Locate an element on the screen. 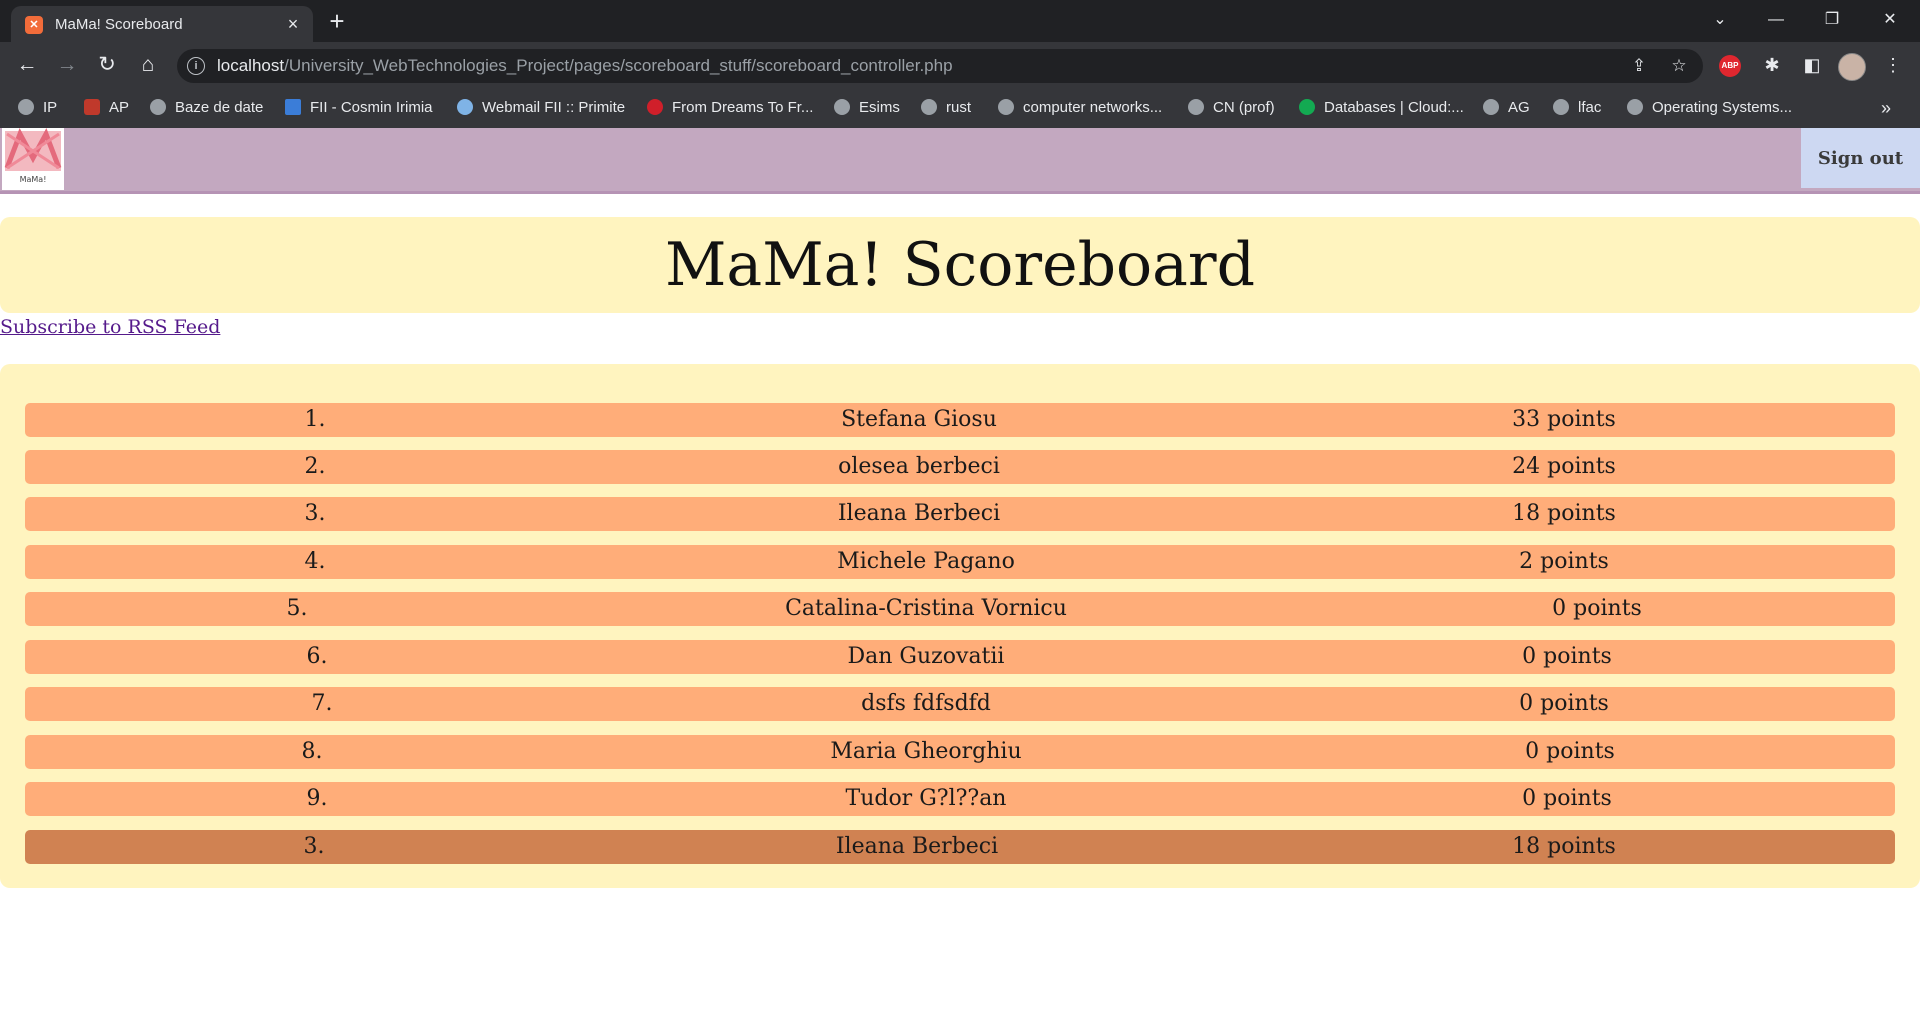  sign-out-button: Sign out is located at coordinates (1860, 158).